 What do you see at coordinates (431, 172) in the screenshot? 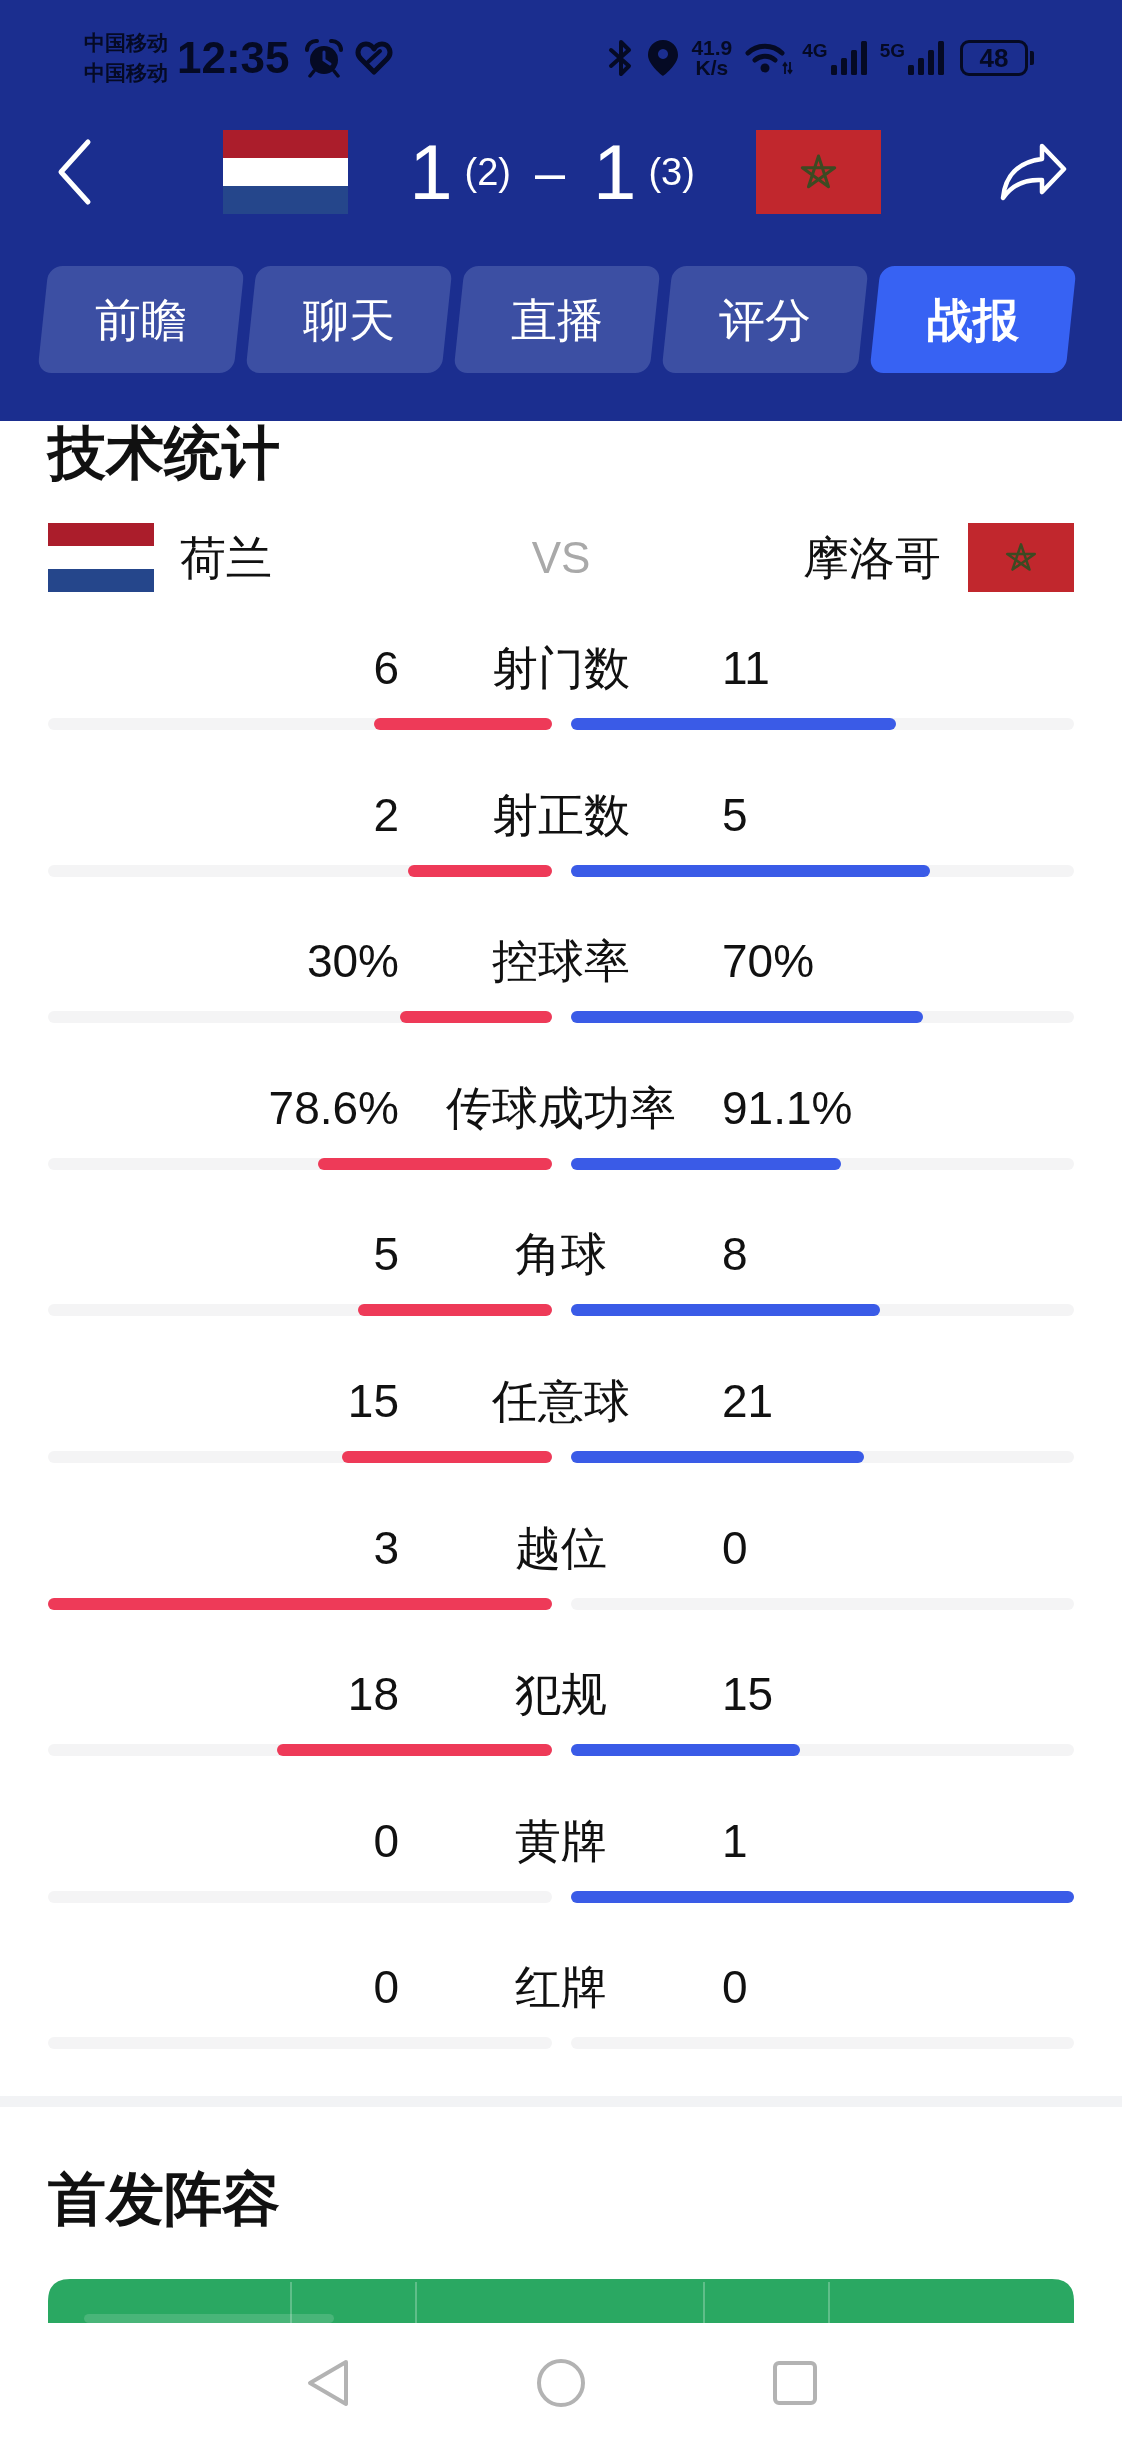
I see `home-score: 1` at bounding box center [431, 172].